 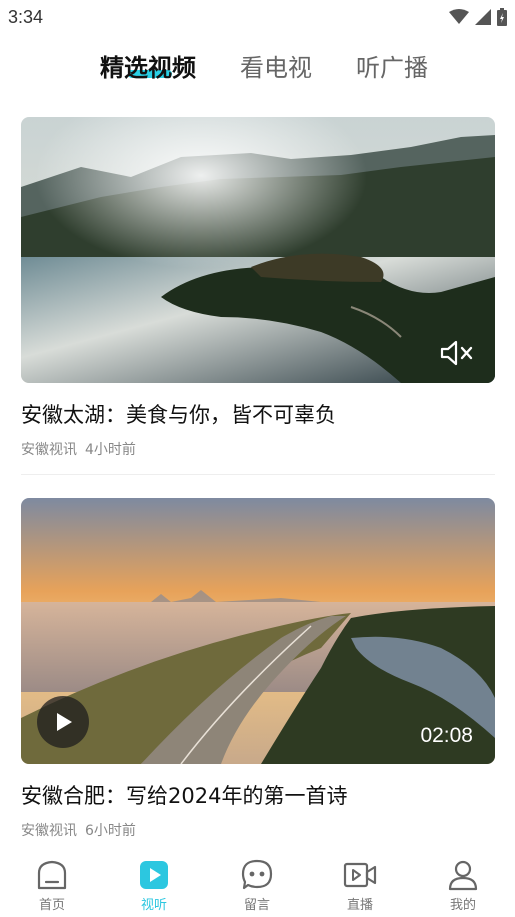 I want to click on nav-message: 留言, so click(x=257, y=885).